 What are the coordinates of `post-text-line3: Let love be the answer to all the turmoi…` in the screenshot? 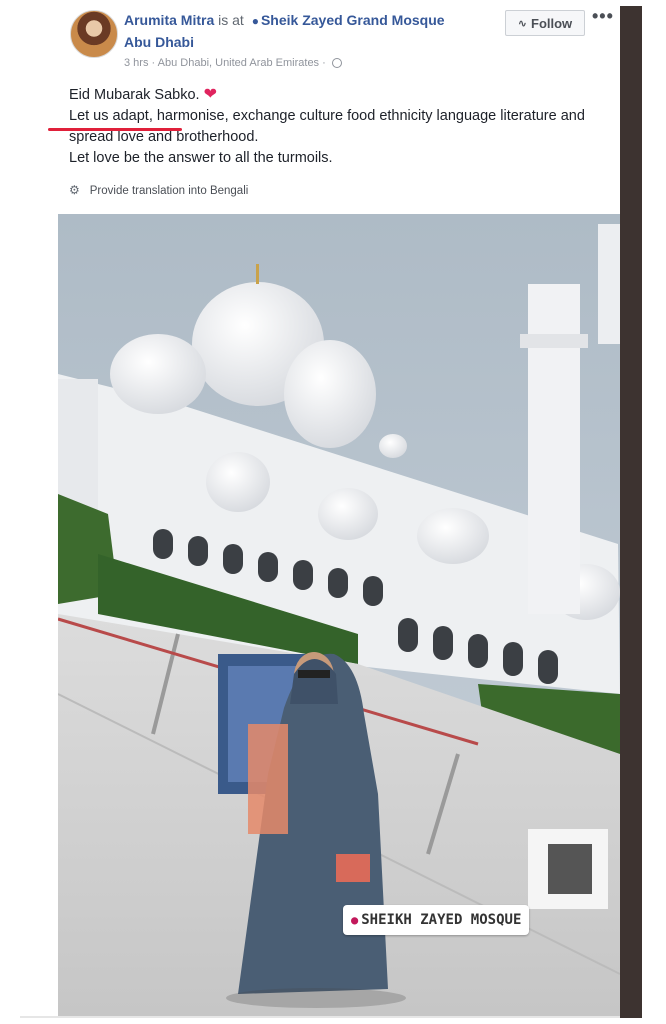 It's located at (201, 158).